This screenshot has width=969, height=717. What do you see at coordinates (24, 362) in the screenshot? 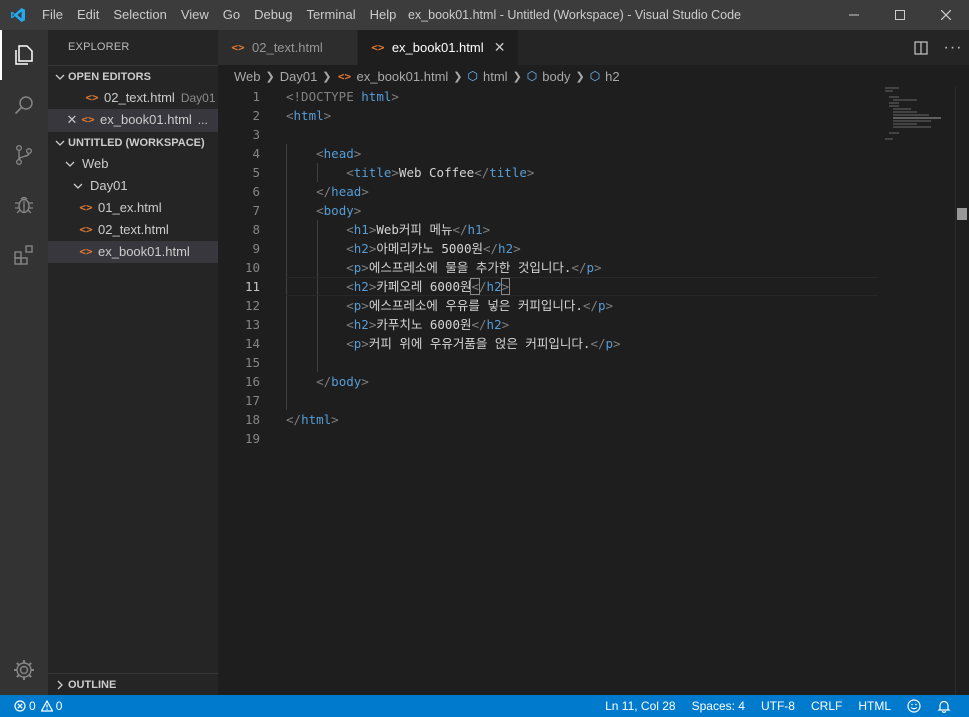
I see `activity-bar` at bounding box center [24, 362].